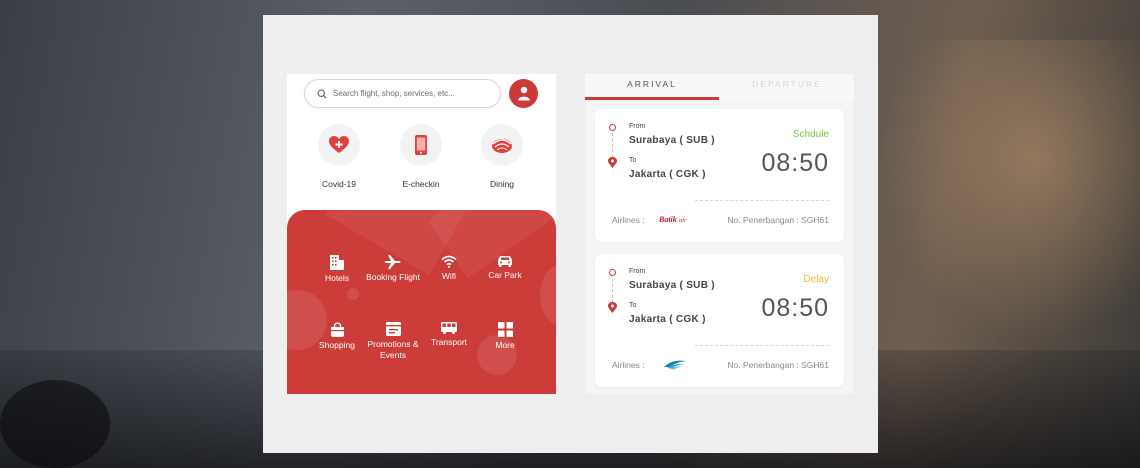 The width and height of the screenshot is (1140, 468). Describe the element at coordinates (339, 144) in the screenshot. I see `heart-plus-icon` at that location.